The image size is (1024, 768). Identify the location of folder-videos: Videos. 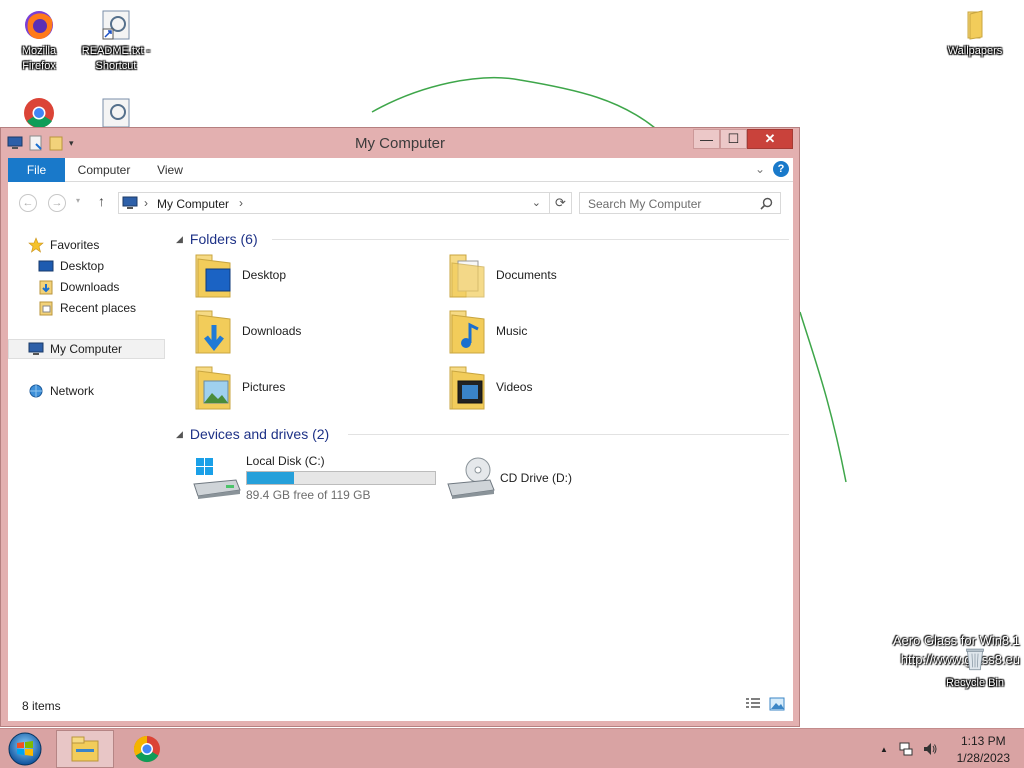
(569, 387).